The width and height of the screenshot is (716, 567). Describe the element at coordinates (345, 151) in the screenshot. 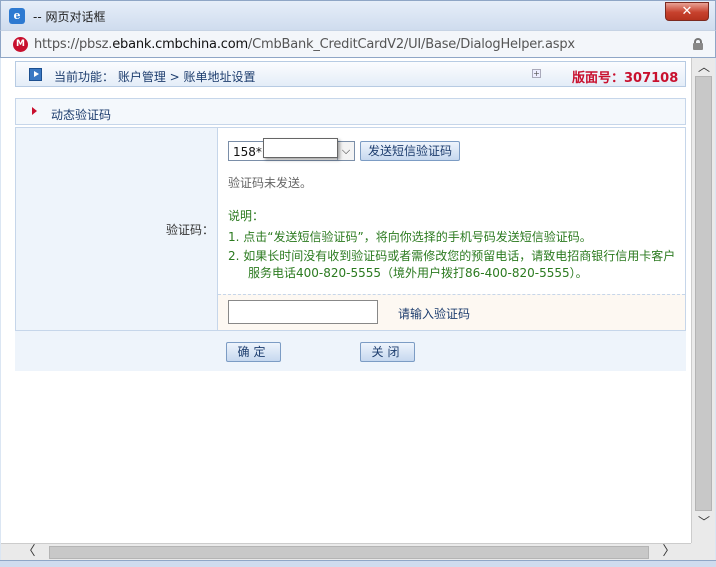

I see `chevron-down-icon: ⌵` at that location.